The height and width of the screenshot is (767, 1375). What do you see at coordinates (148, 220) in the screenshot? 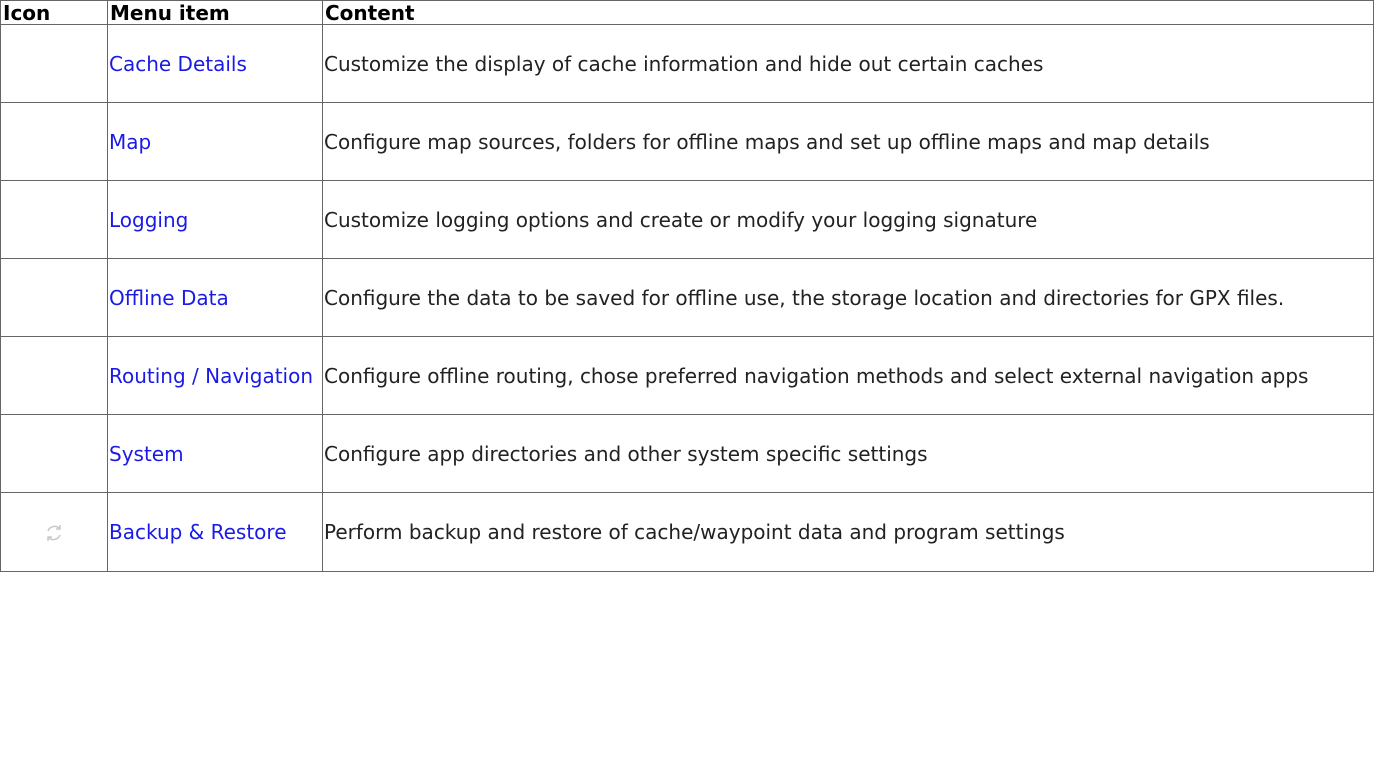
I see `menu-link-logging: Logging` at bounding box center [148, 220].